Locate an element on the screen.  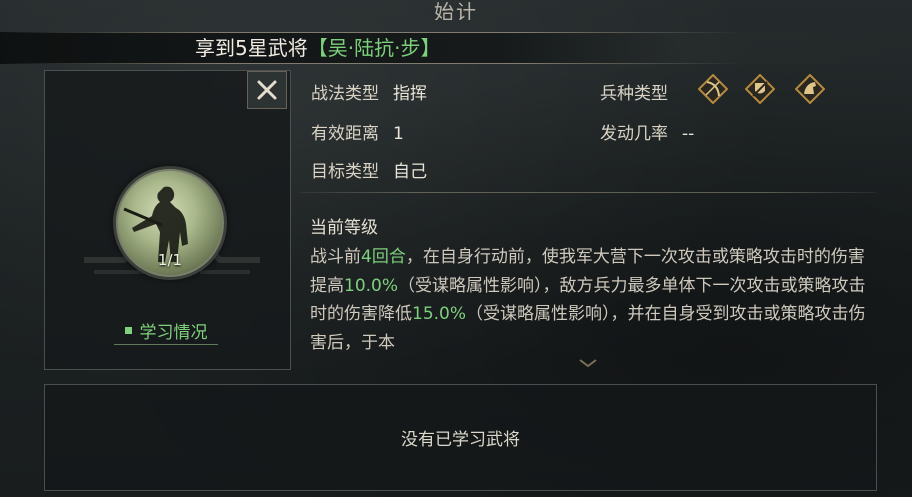
banner-prefix: 享到5星武将 is located at coordinates (251, 48).